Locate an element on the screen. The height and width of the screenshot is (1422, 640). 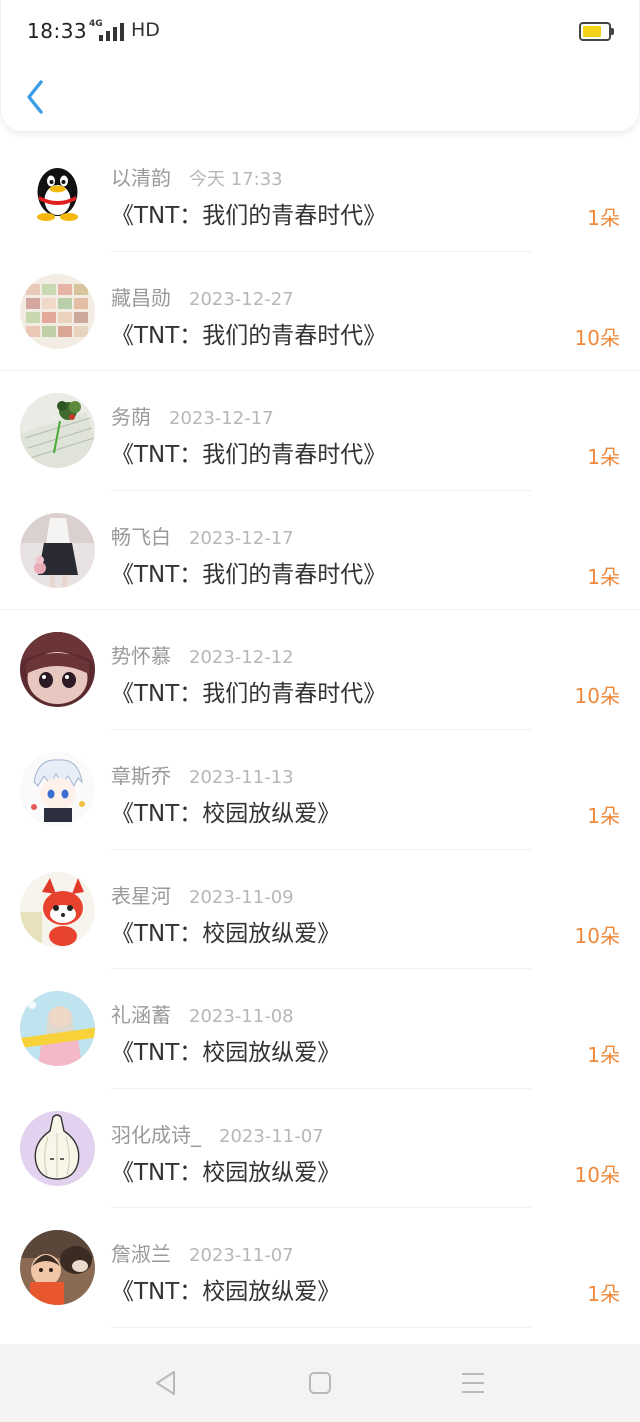
meta-line: 表星河 2023-11-09 is located at coordinates (202, 894).